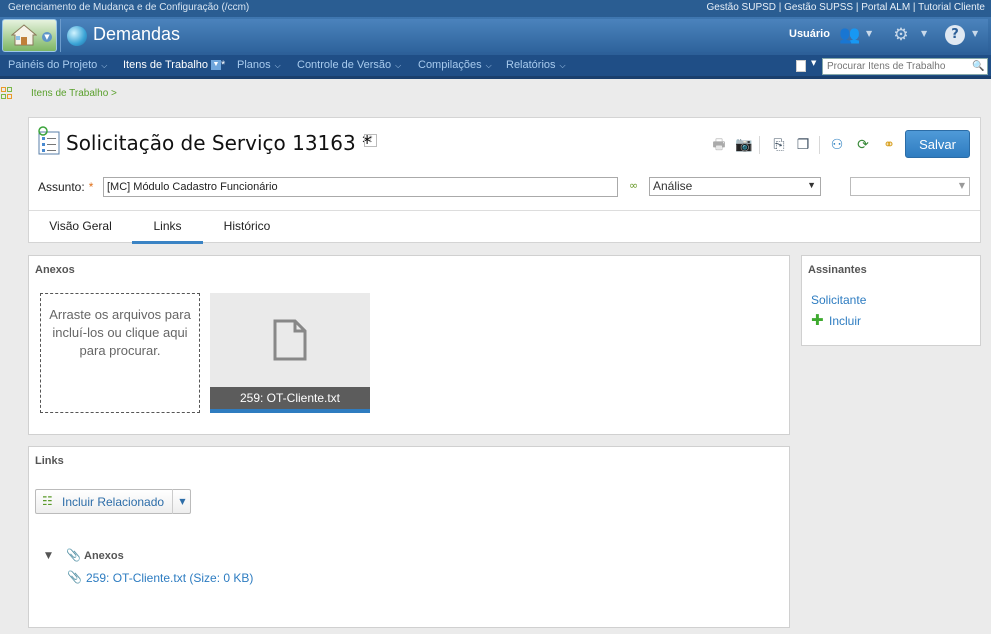 The height and width of the screenshot is (634, 991). What do you see at coordinates (49, 461) in the screenshot?
I see `links-title: Links` at bounding box center [49, 461].